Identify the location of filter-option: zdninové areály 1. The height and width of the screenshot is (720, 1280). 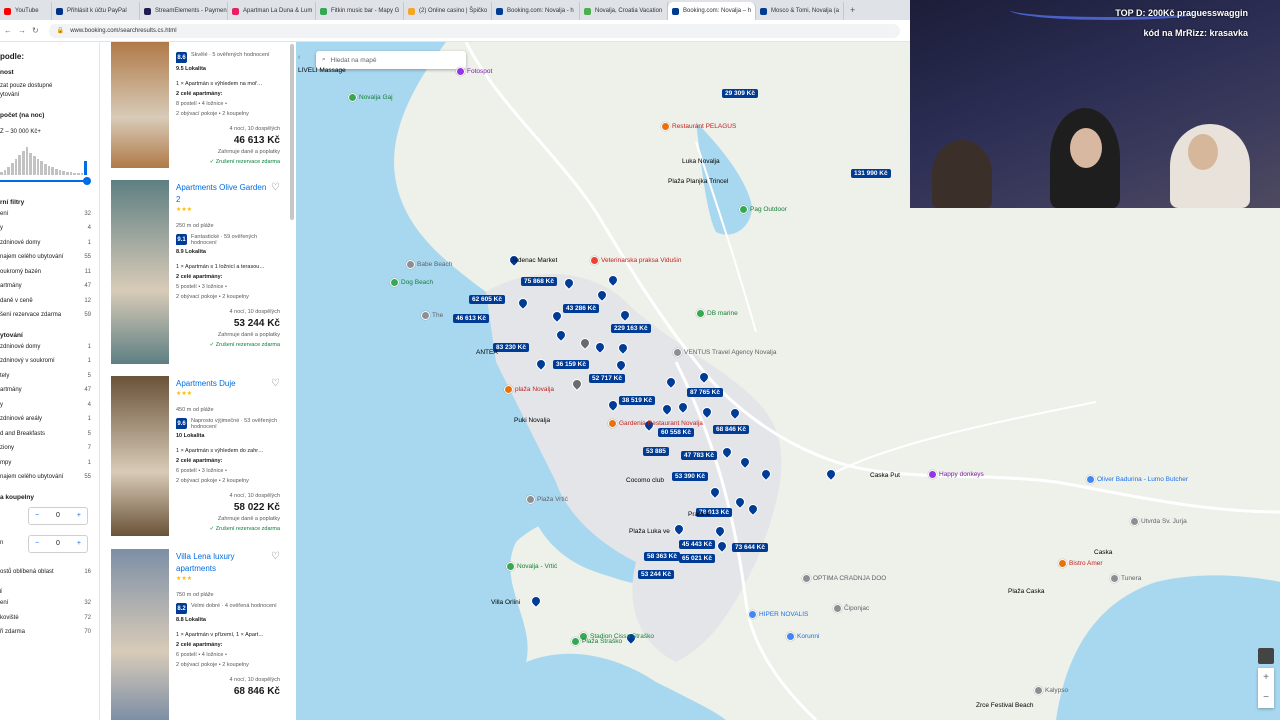
(49, 420).